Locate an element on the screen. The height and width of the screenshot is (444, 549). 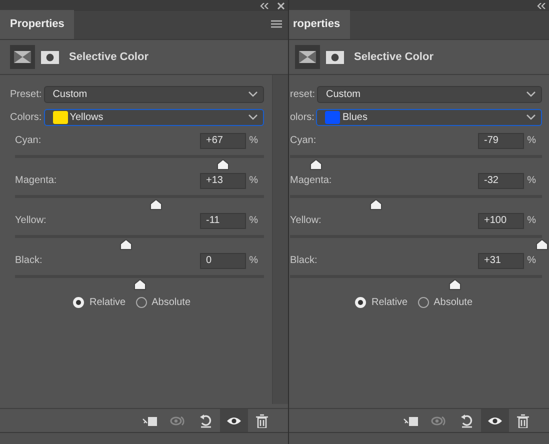
slider-thumb is located at coordinates (542, 244).